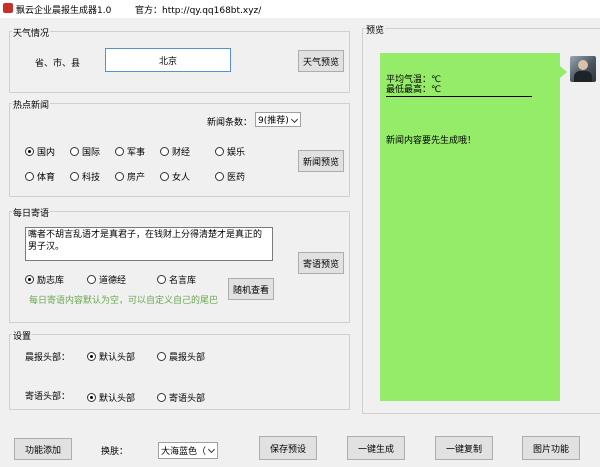 The image size is (600, 467). Describe the element at coordinates (230, 123) in the screenshot. I see `news-count-label: 新闻条数：` at that location.